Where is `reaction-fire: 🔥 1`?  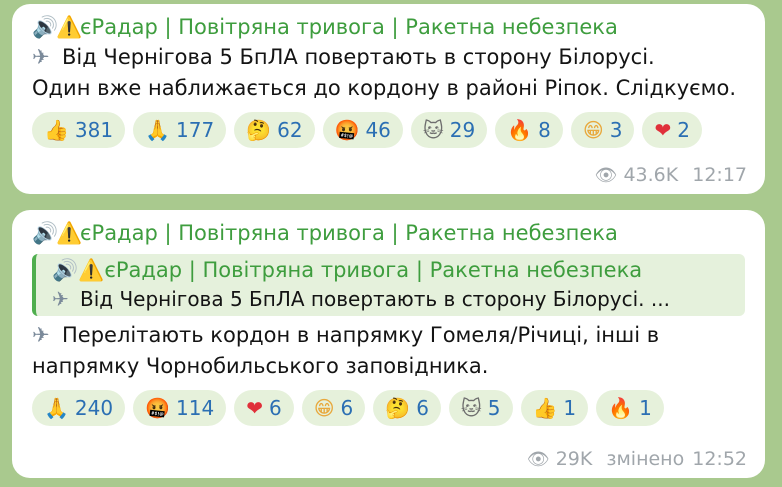
reaction-fire: 🔥 1 is located at coordinates (630, 408).